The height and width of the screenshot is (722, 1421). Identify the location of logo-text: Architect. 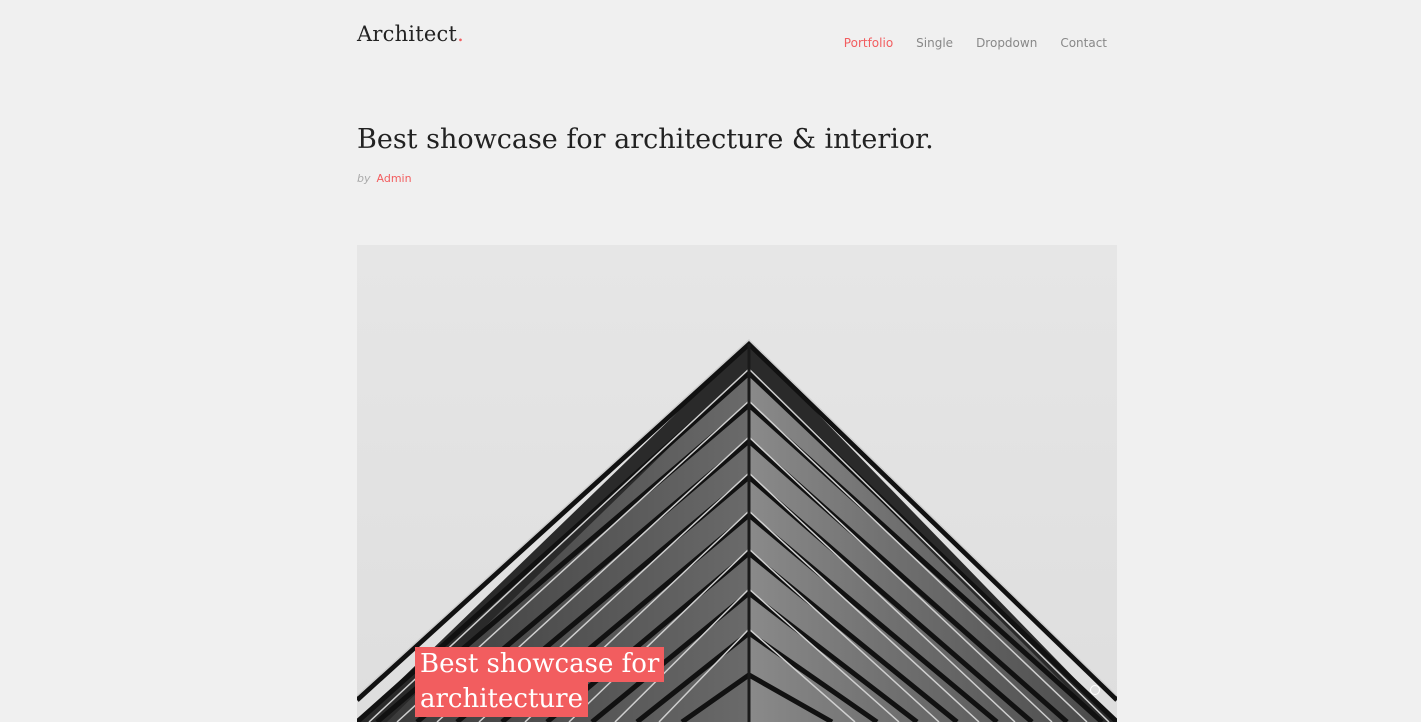
(407, 34).